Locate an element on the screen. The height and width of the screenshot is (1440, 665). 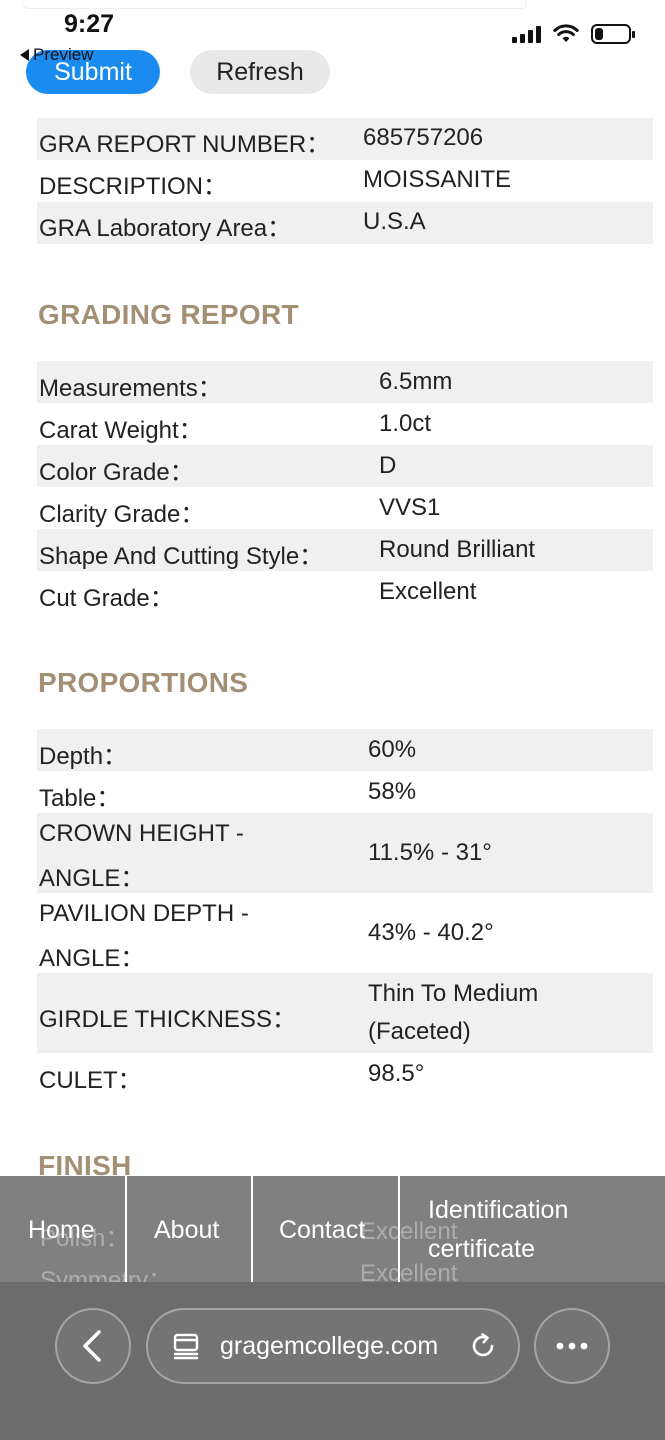
nav-home-label: Home is located at coordinates (61, 1230).